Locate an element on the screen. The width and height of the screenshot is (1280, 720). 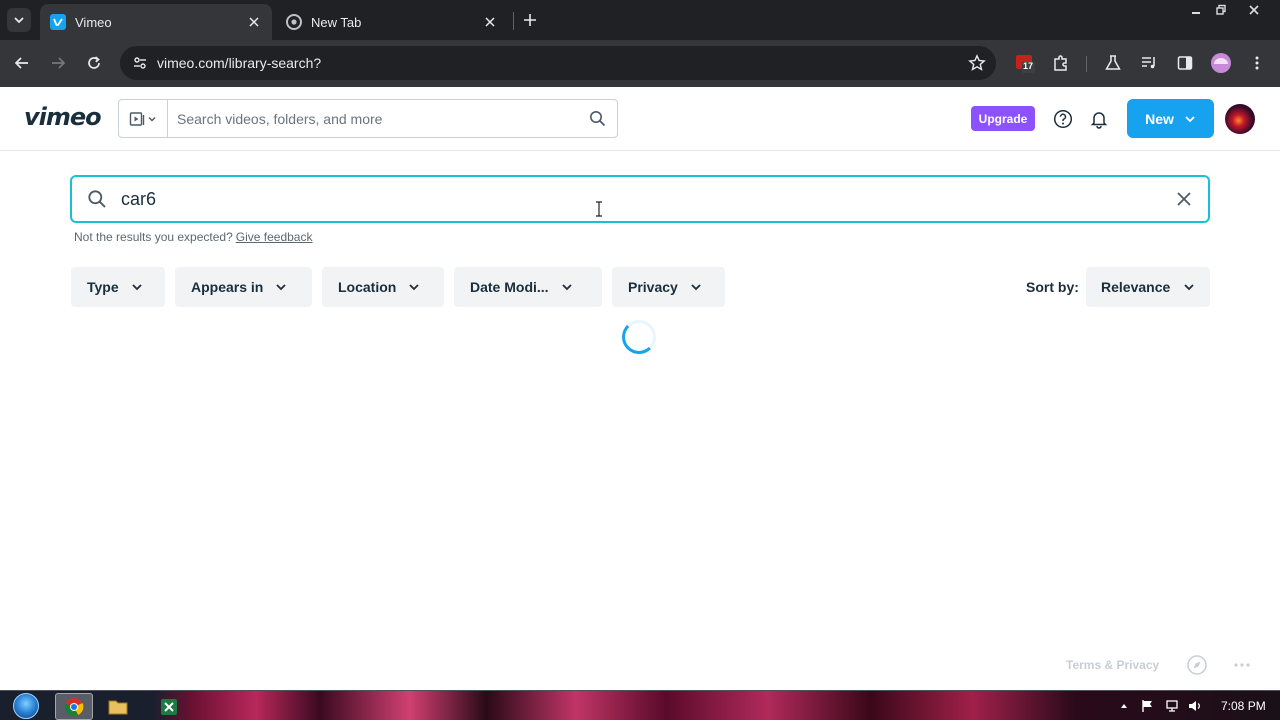
start-button is located at coordinates (26, 706).